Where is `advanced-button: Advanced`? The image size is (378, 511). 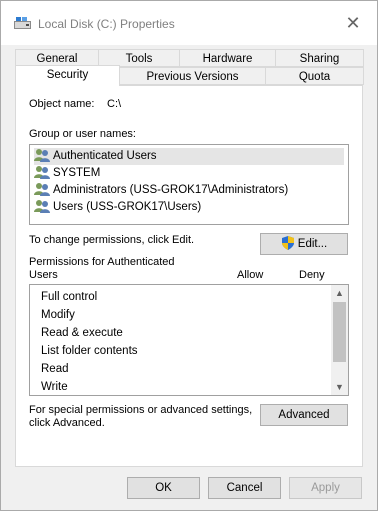 advanced-button: Advanced is located at coordinates (304, 415).